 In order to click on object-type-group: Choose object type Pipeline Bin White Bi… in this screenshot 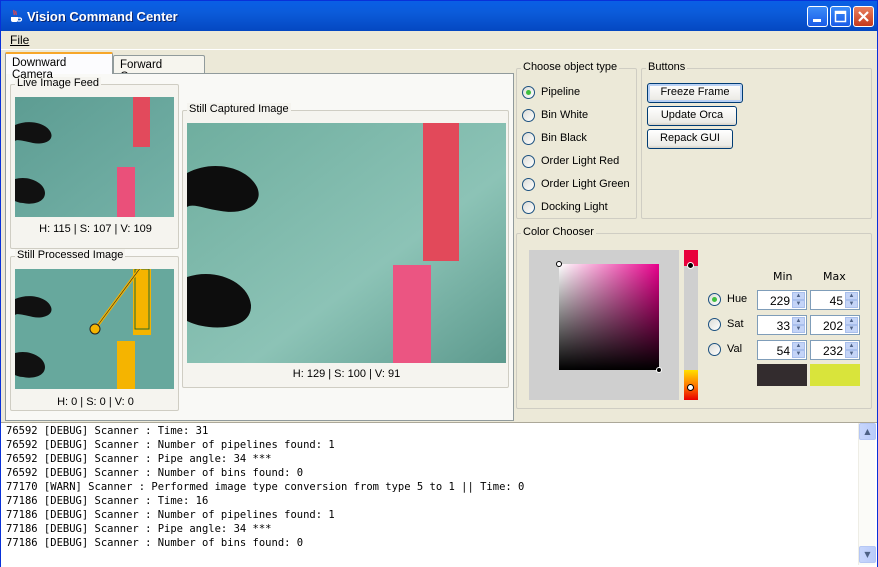, I will do `click(576, 140)`.